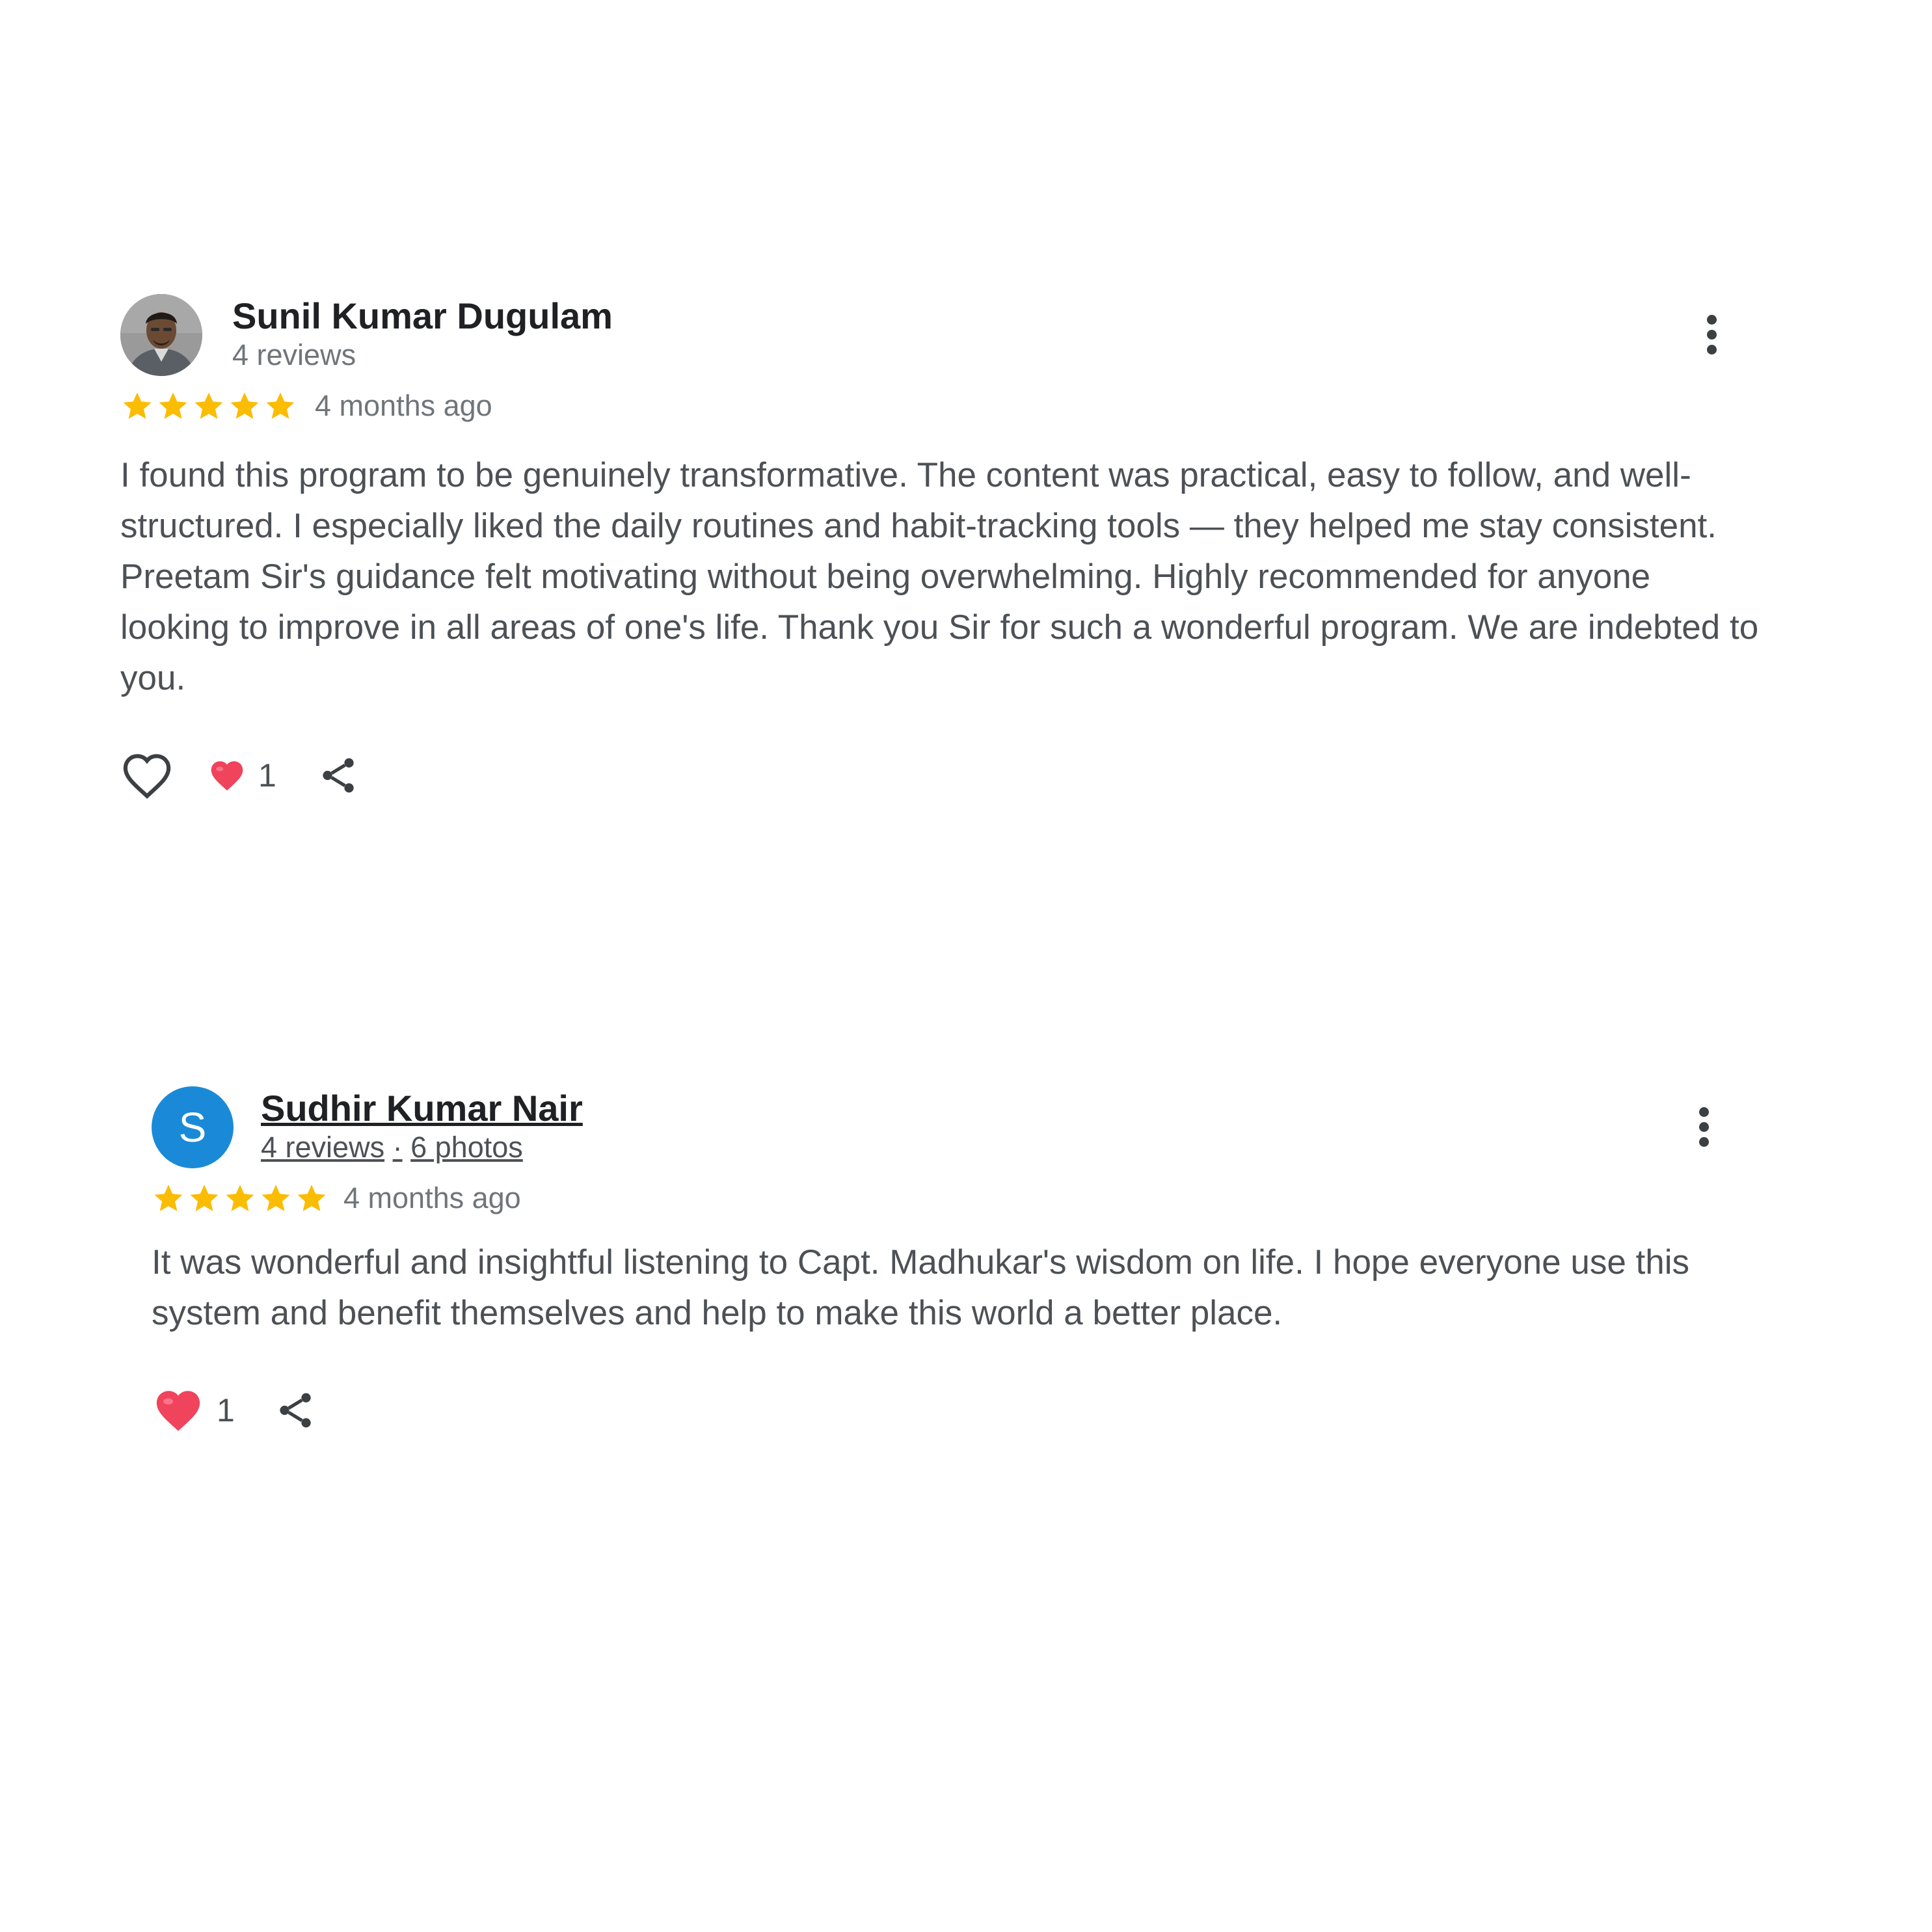  I want to click on heart-outline-icon, so click(147, 776).